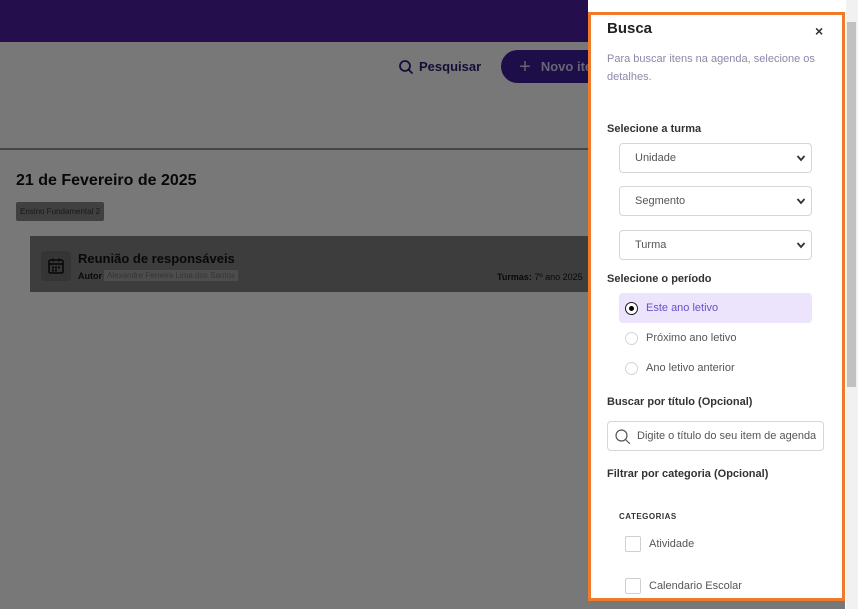 Image resolution: width=858 pixels, height=609 pixels. Describe the element at coordinates (851, 204) in the screenshot. I see `scrollbar-thumb` at that location.